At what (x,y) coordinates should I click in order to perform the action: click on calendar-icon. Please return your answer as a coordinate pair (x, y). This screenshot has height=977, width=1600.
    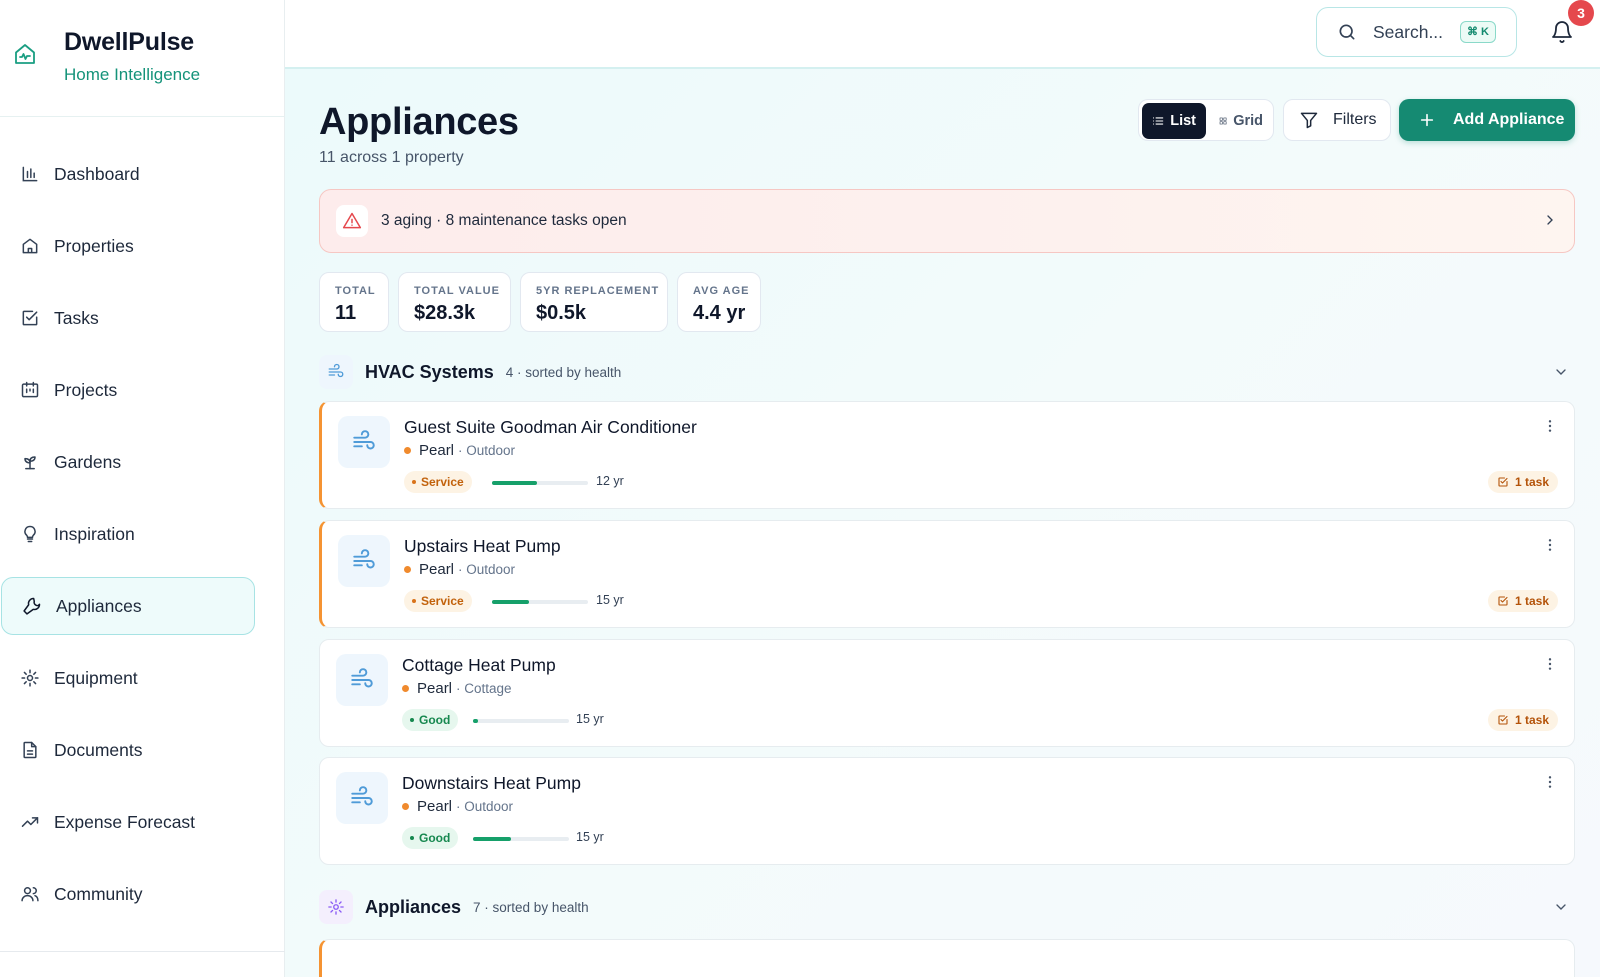
    Looking at the image, I should click on (30, 389).